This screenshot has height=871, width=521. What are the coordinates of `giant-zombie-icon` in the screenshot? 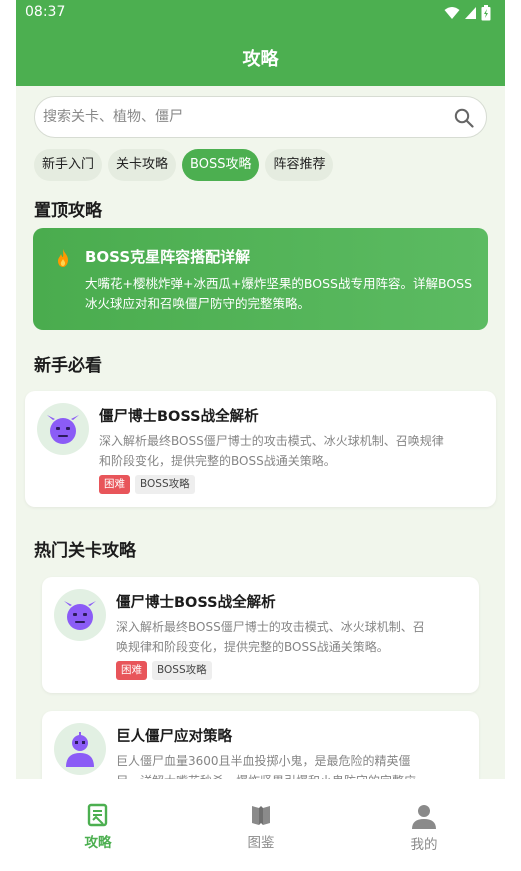 It's located at (80, 749).